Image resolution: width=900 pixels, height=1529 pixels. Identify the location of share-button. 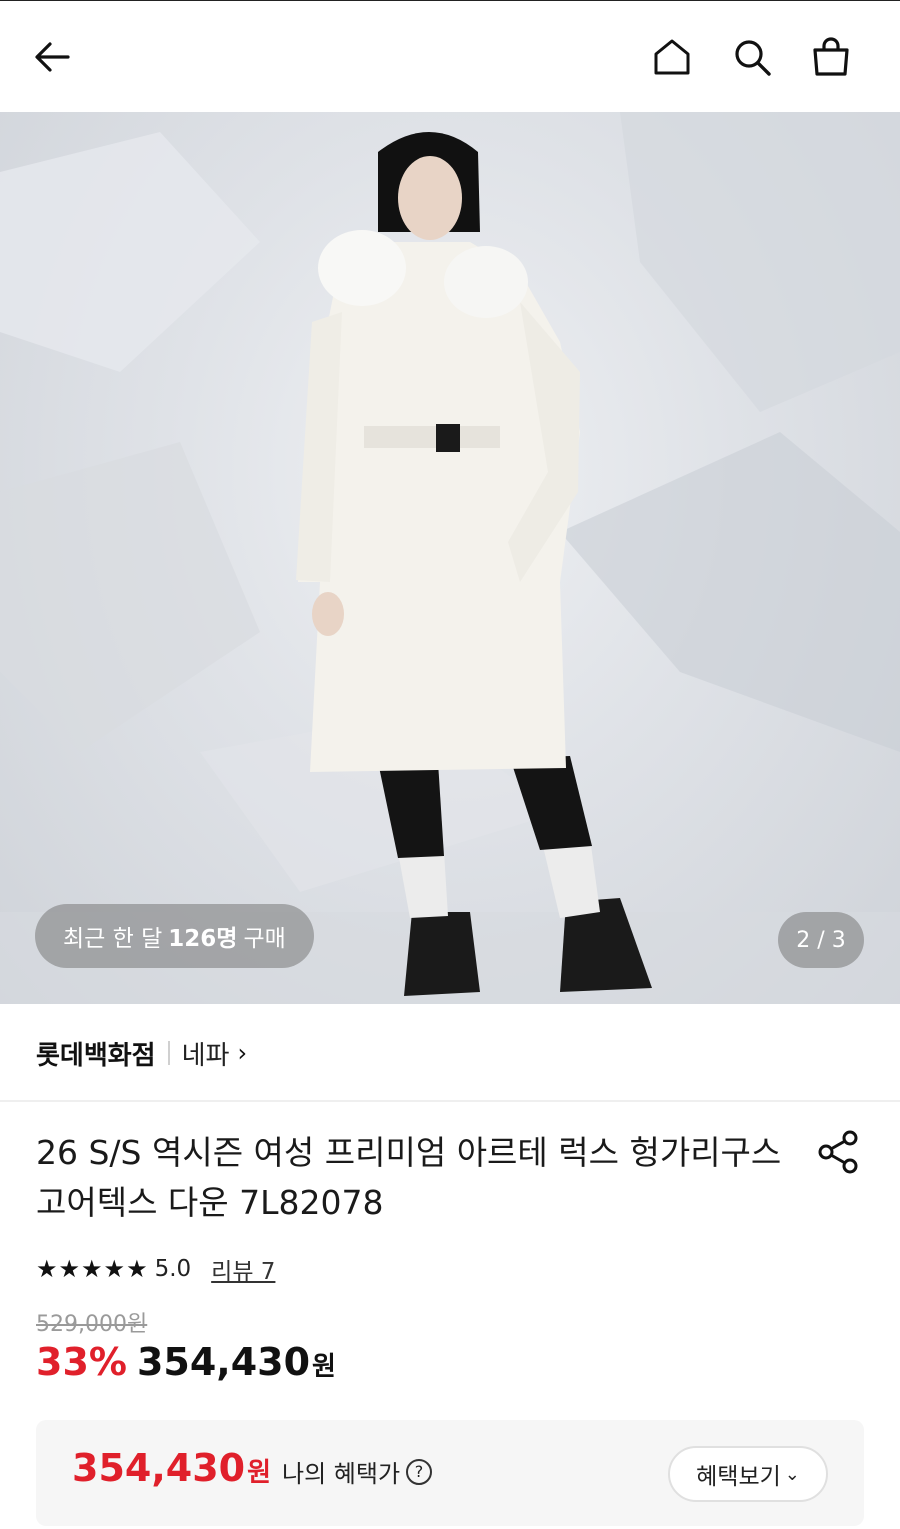
(838, 1152).